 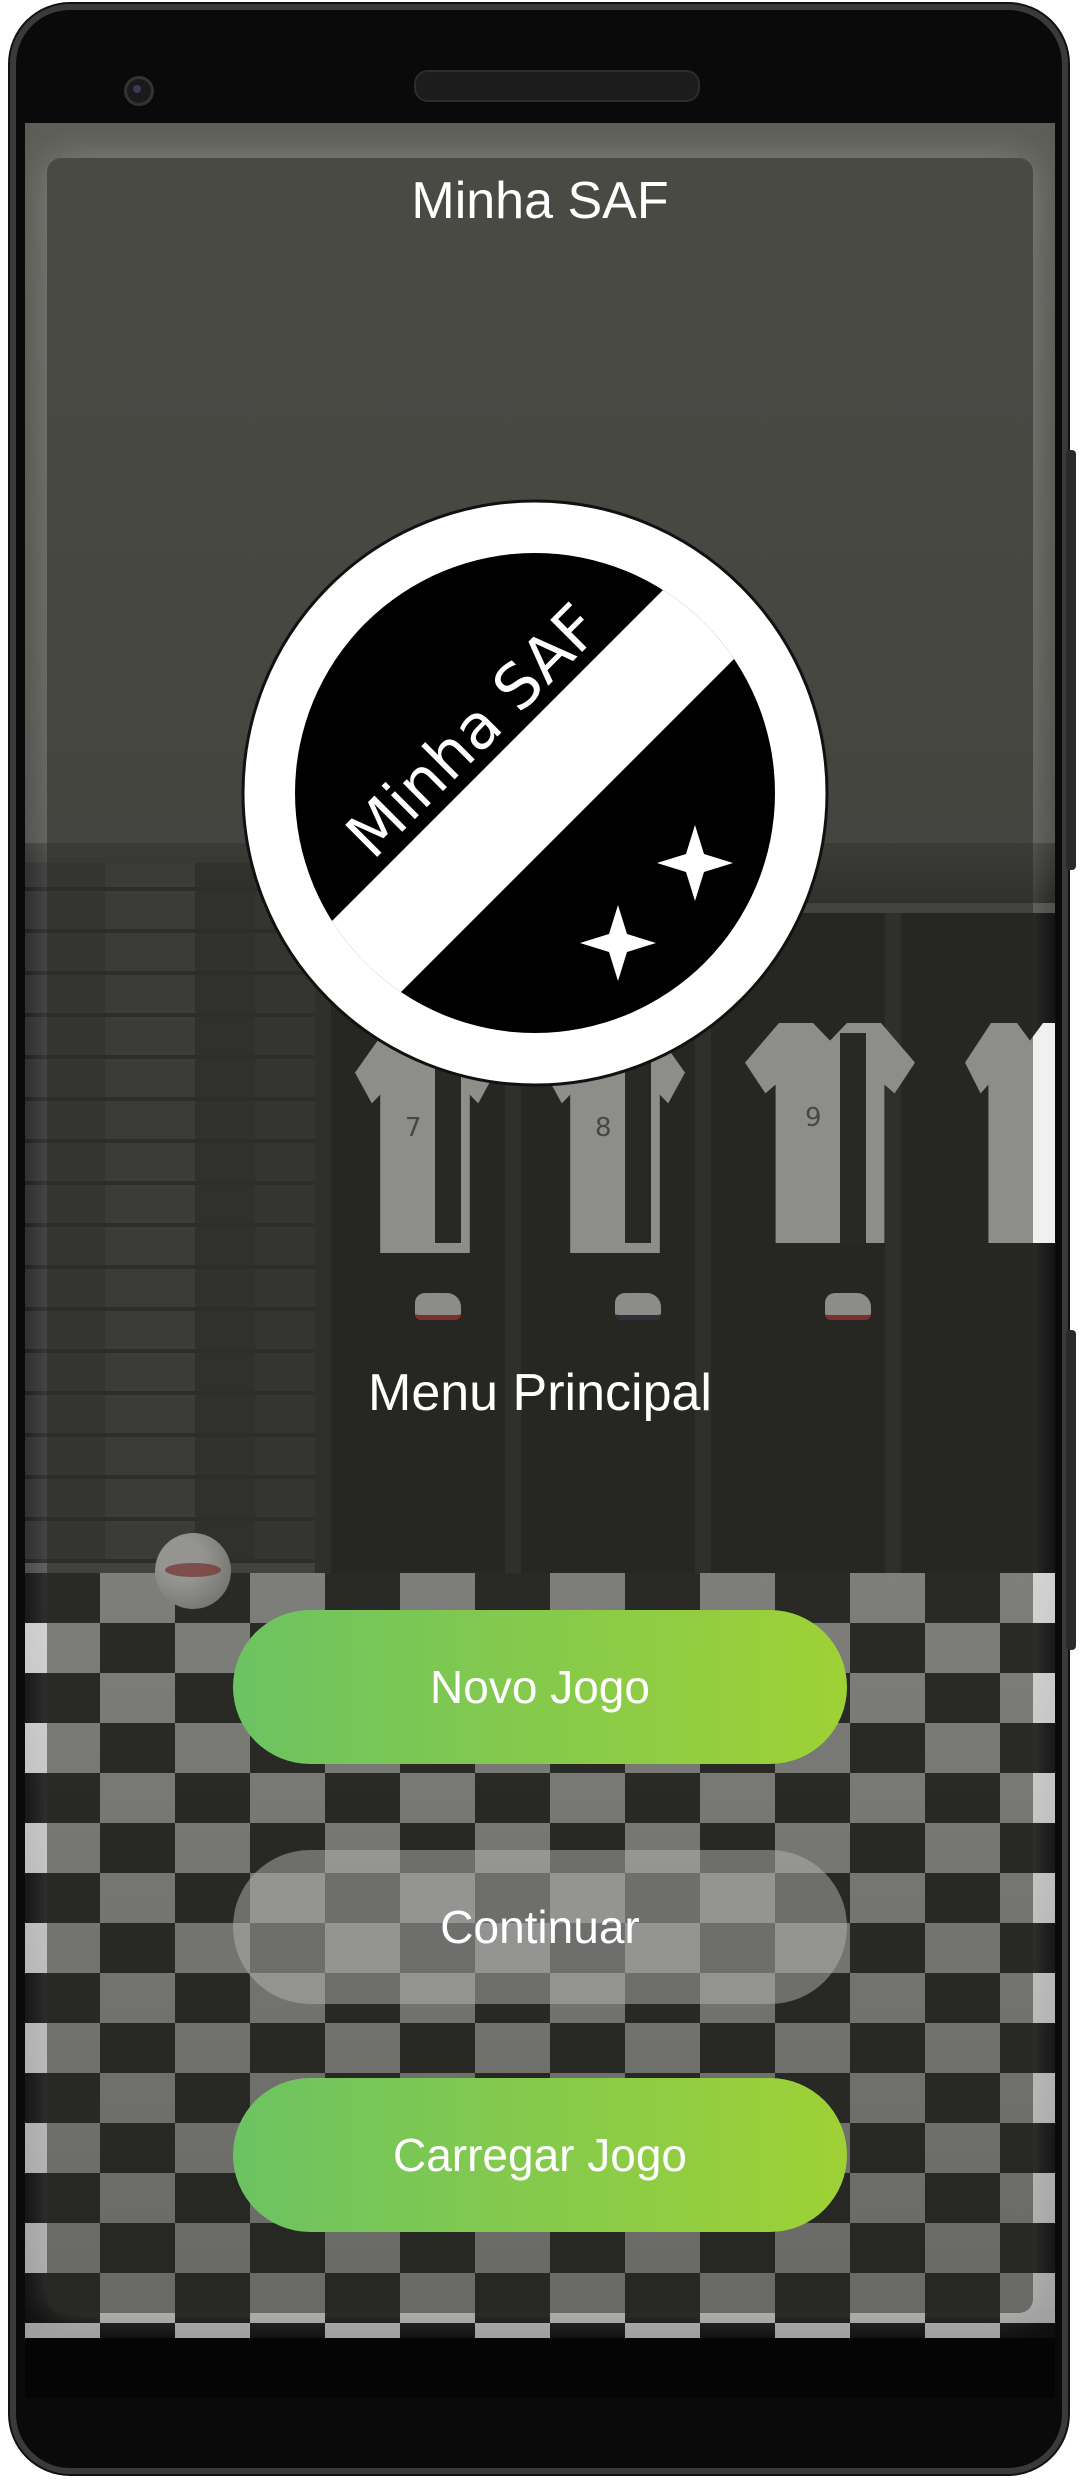 What do you see at coordinates (540, 2368) in the screenshot?
I see `phone-bottom-bezel` at bounding box center [540, 2368].